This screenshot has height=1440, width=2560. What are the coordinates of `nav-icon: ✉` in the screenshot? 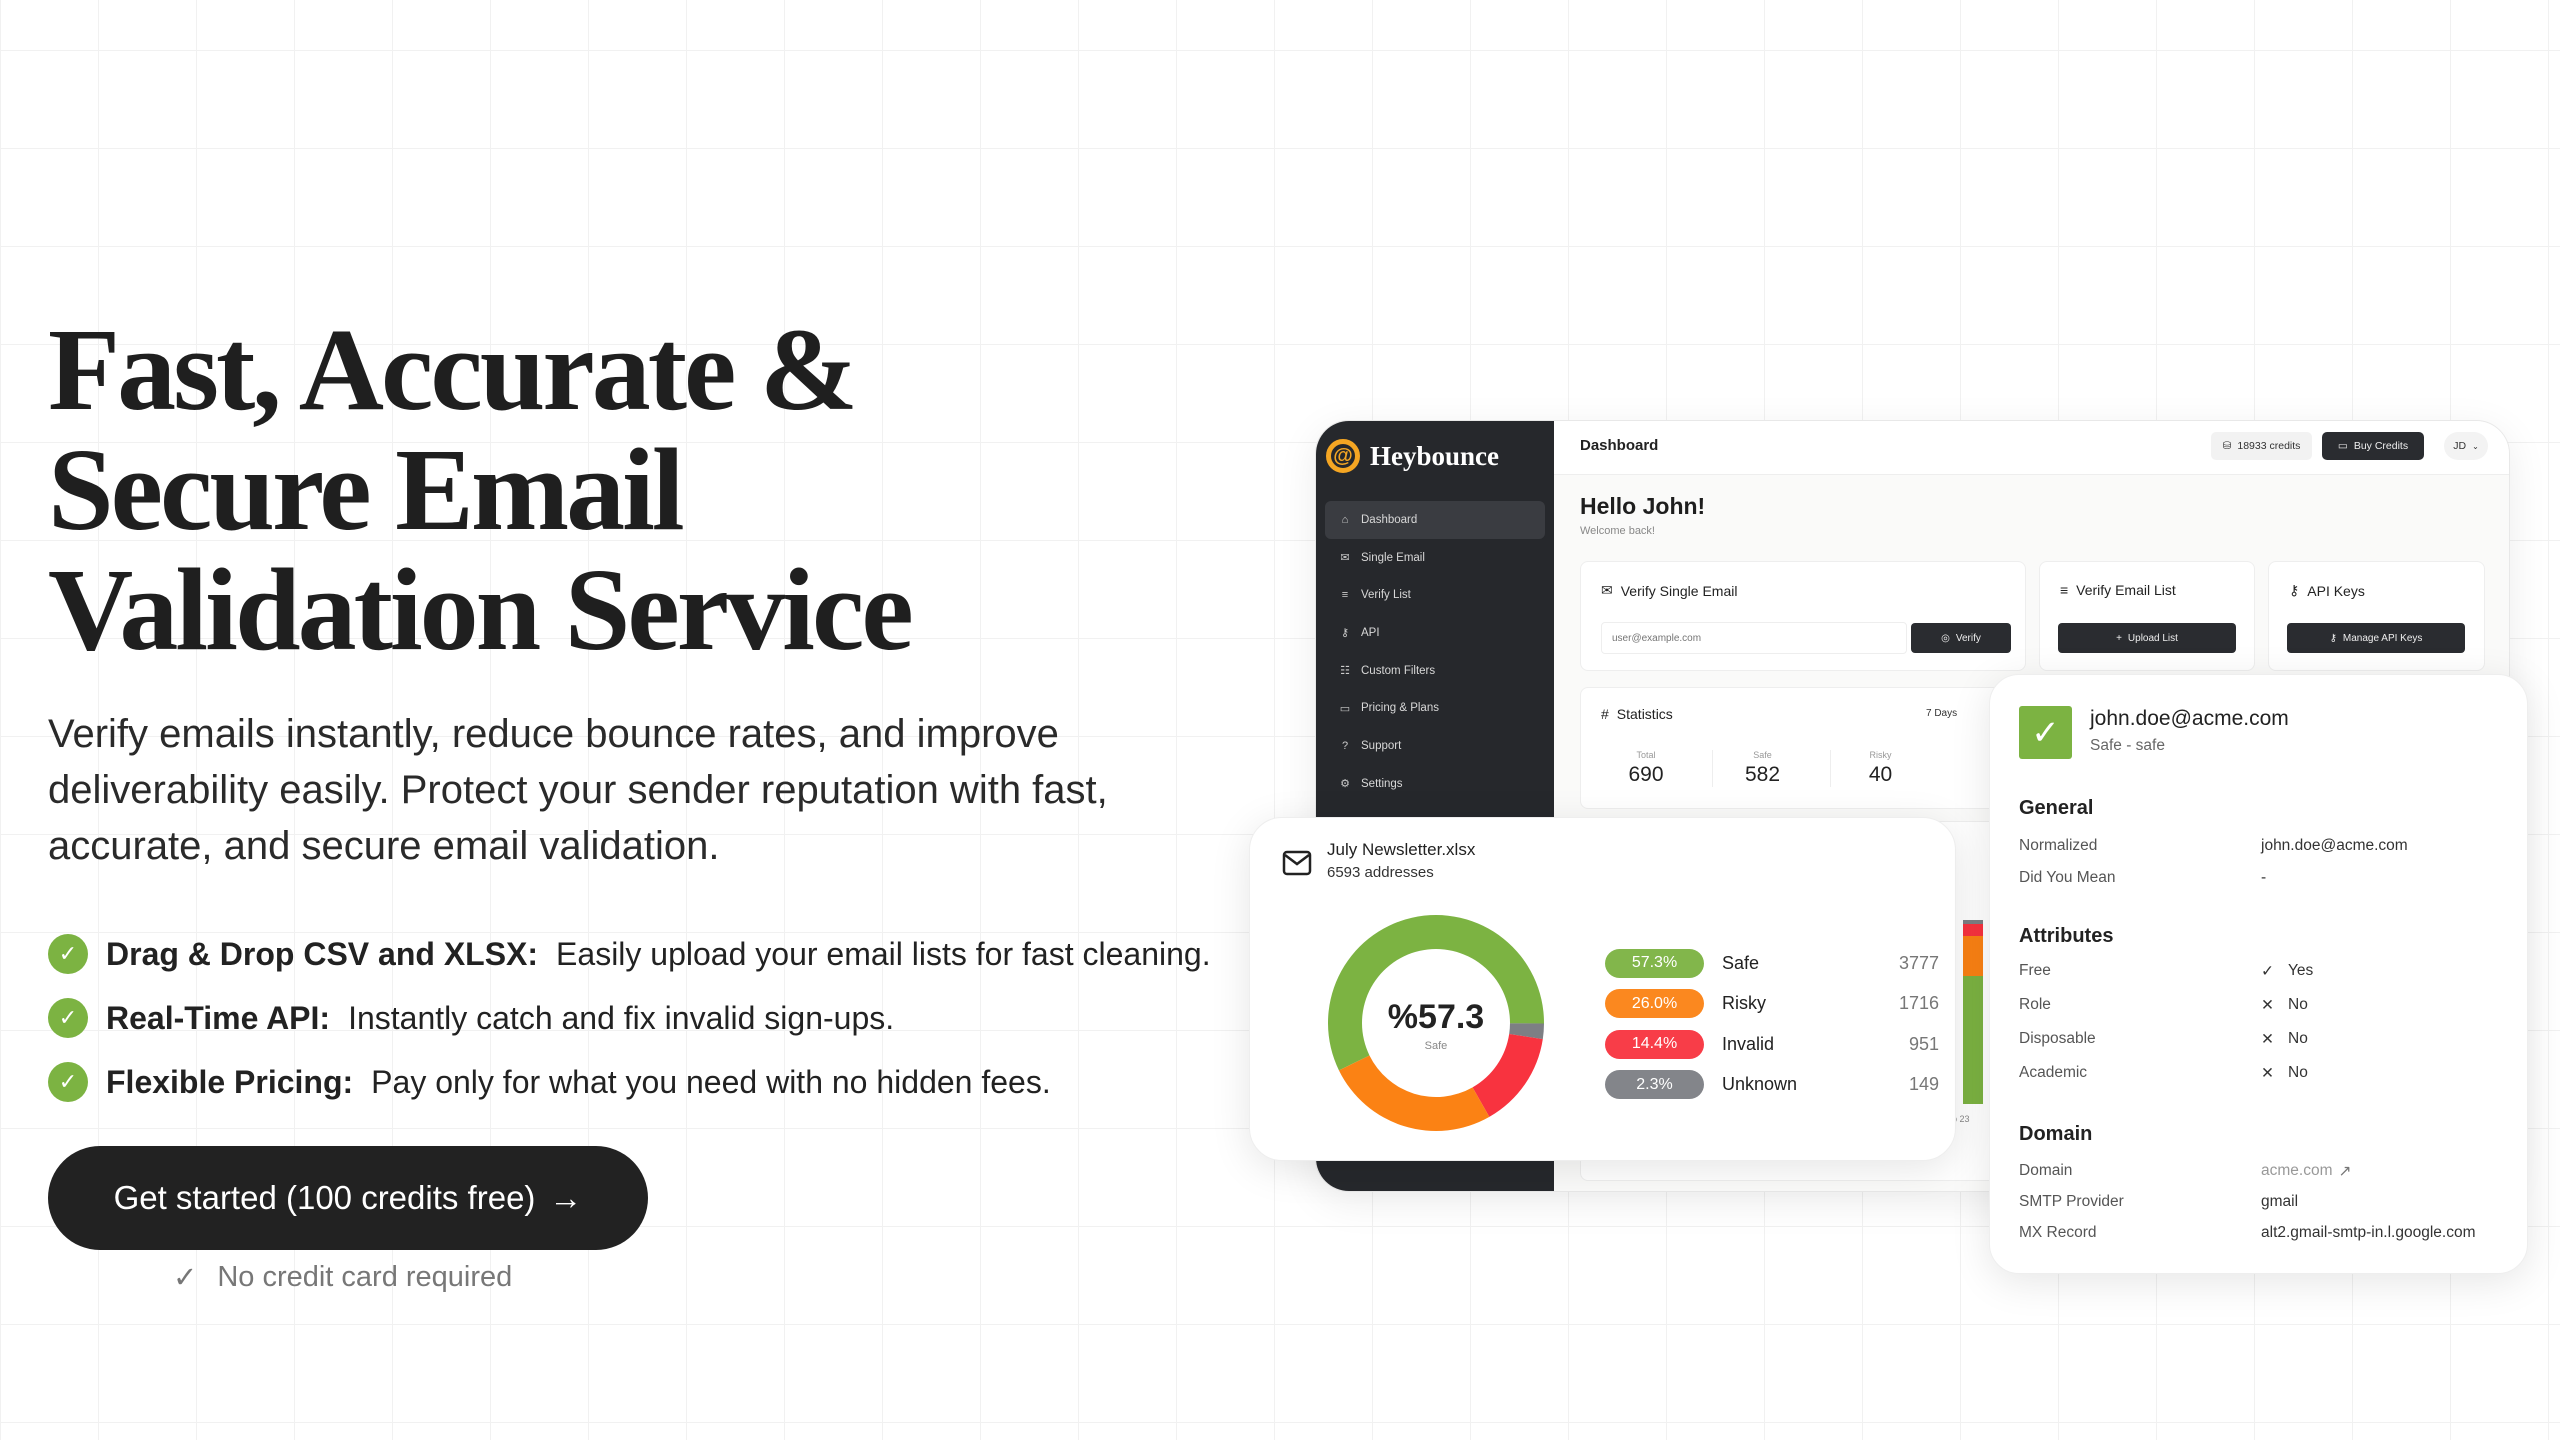 It's located at (1345, 558).